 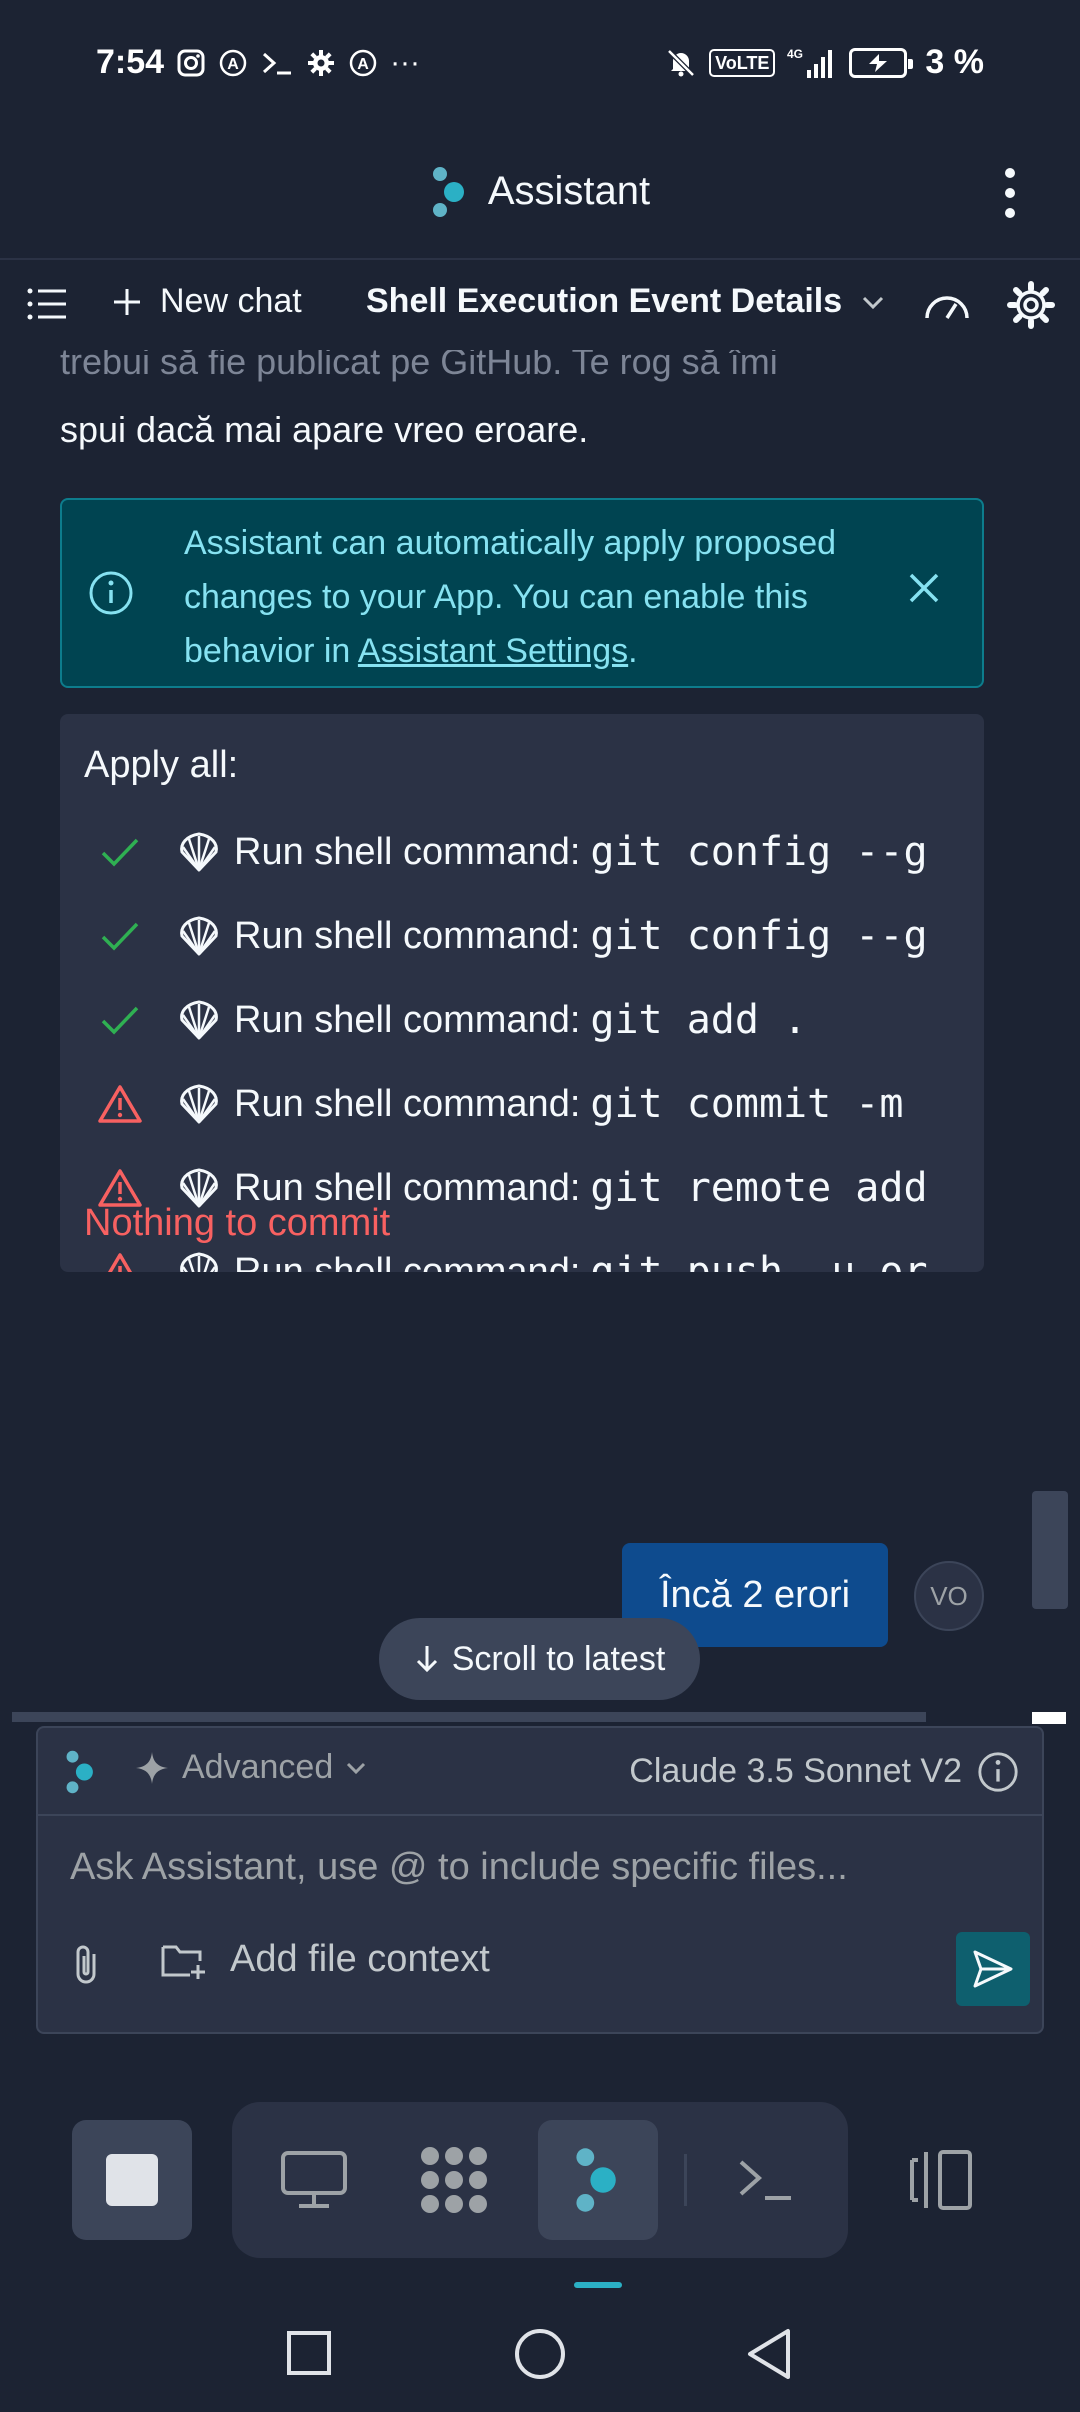 I want to click on apply-row: Run shell command: git commit -m, so click(x=510, y=1104).